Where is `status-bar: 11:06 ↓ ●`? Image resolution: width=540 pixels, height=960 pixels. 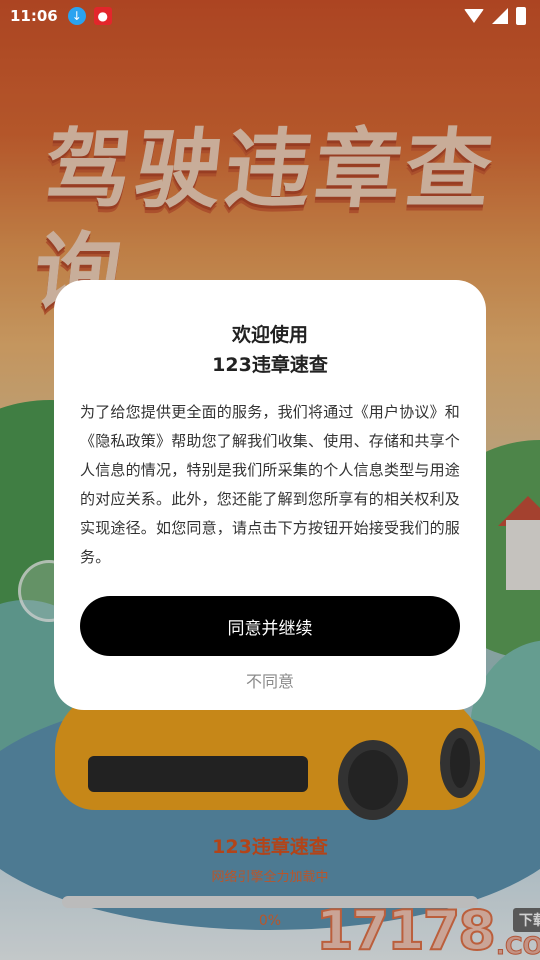 status-bar: 11:06 ↓ ● is located at coordinates (270, 16).